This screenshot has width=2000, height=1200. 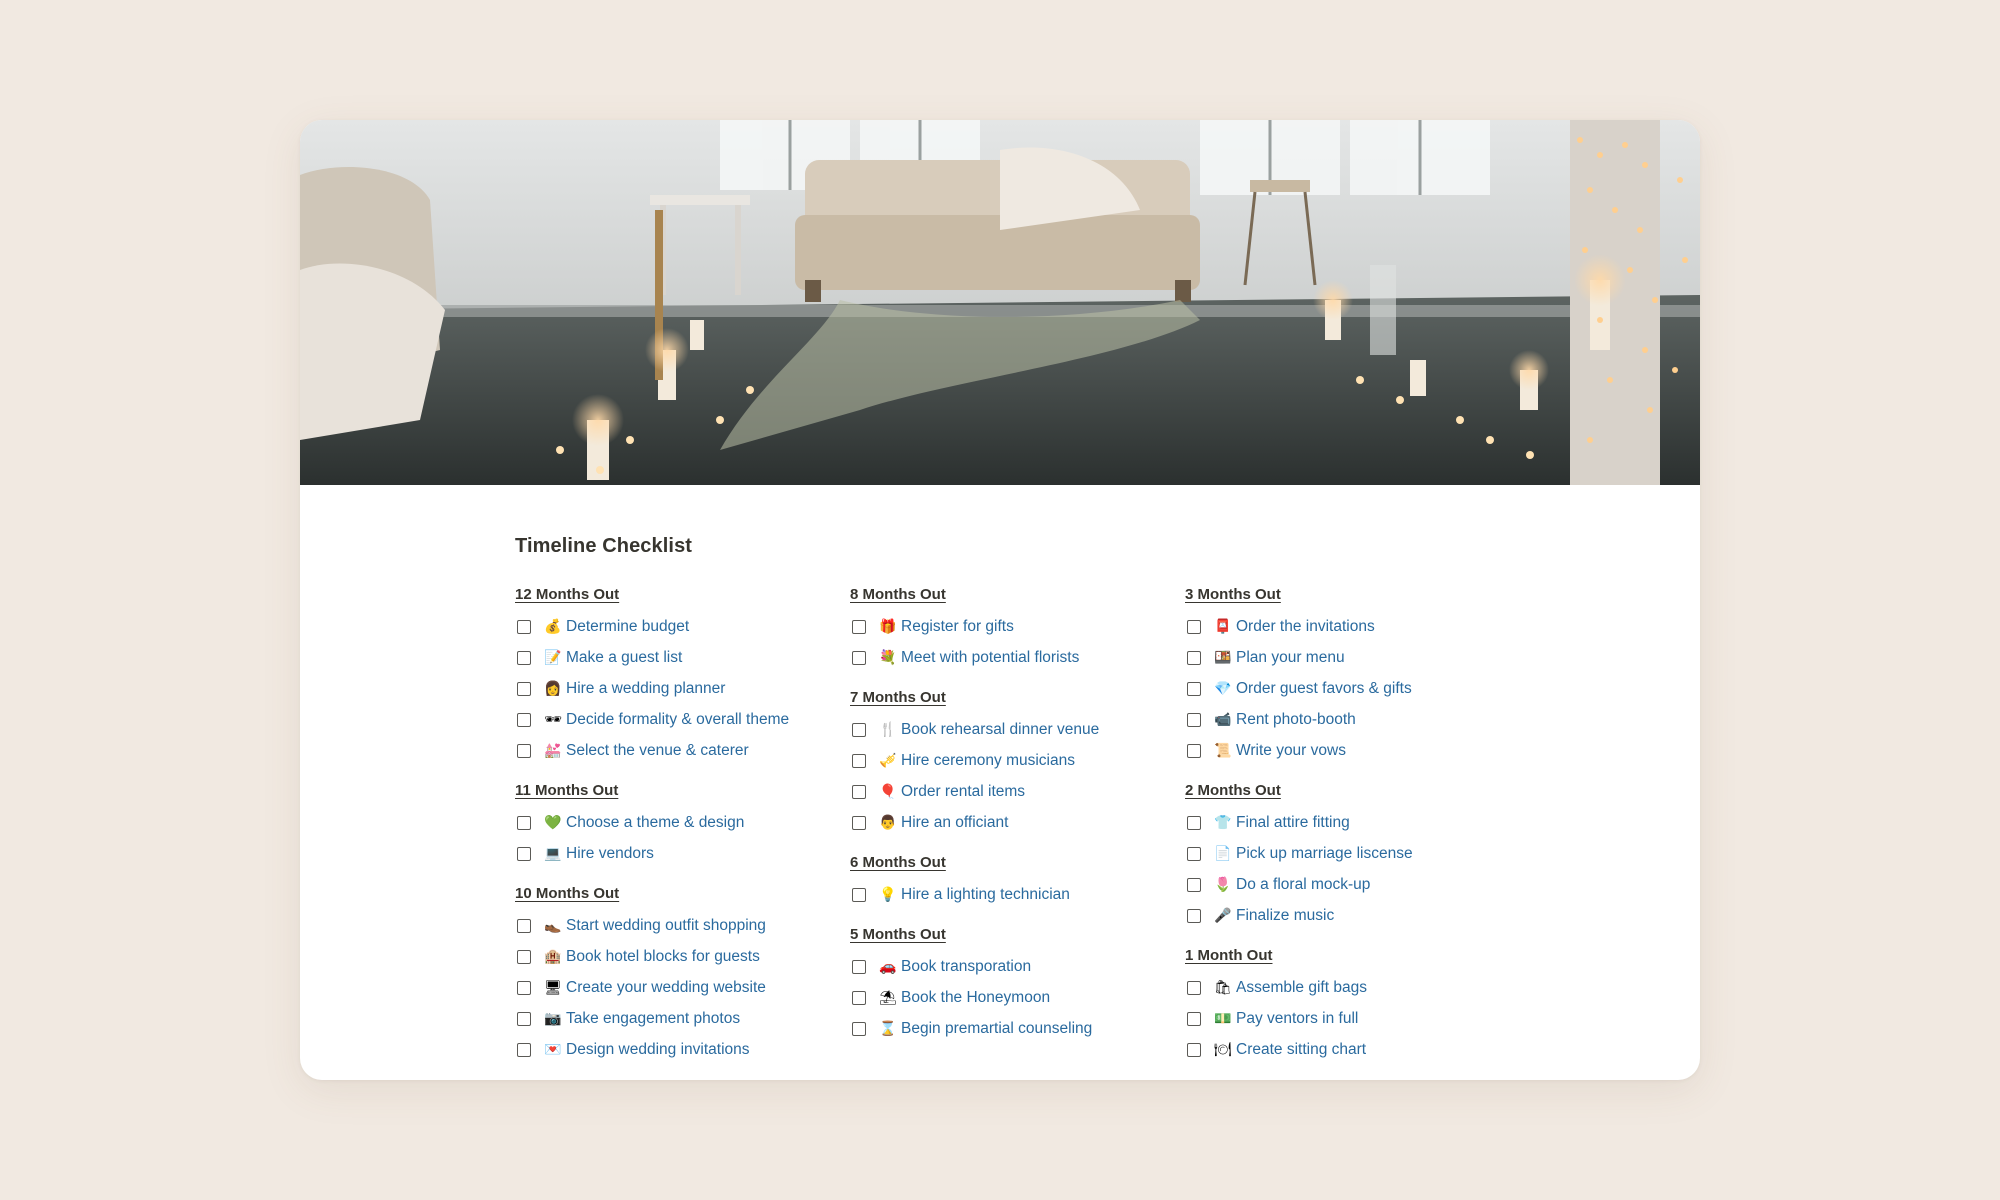 I want to click on checklist-item-link: Select the venue & caterer, so click(x=657, y=751).